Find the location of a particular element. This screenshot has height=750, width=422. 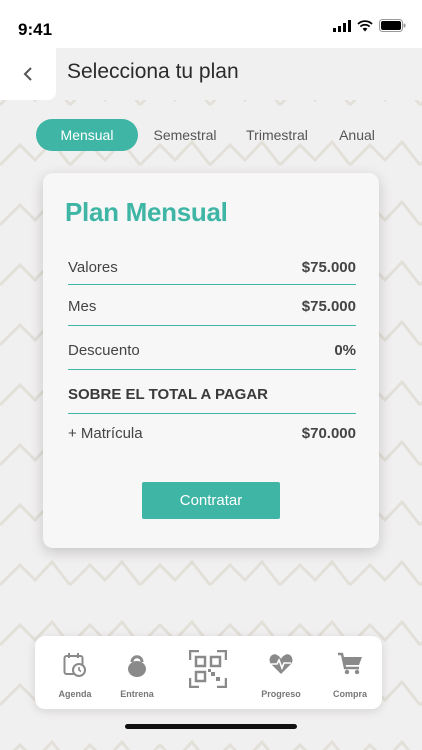

nav-compra: Compra is located at coordinates (350, 674).